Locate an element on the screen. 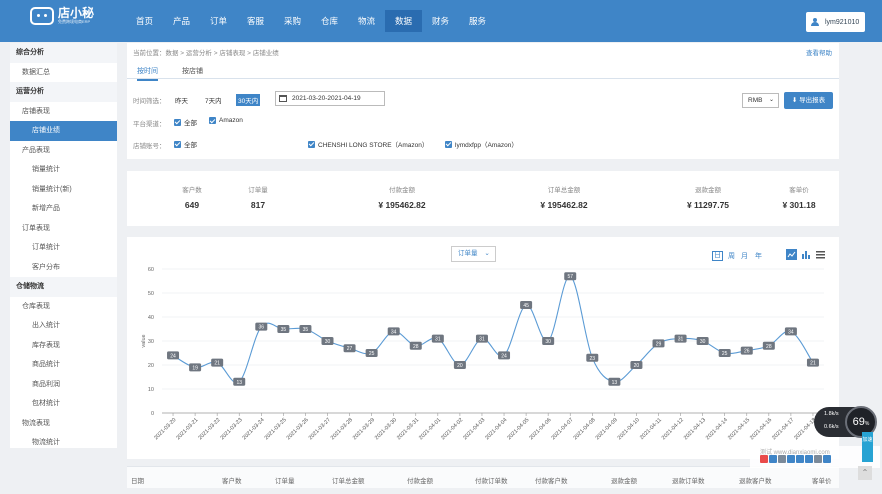  lang-icon is located at coordinates (773, 459).